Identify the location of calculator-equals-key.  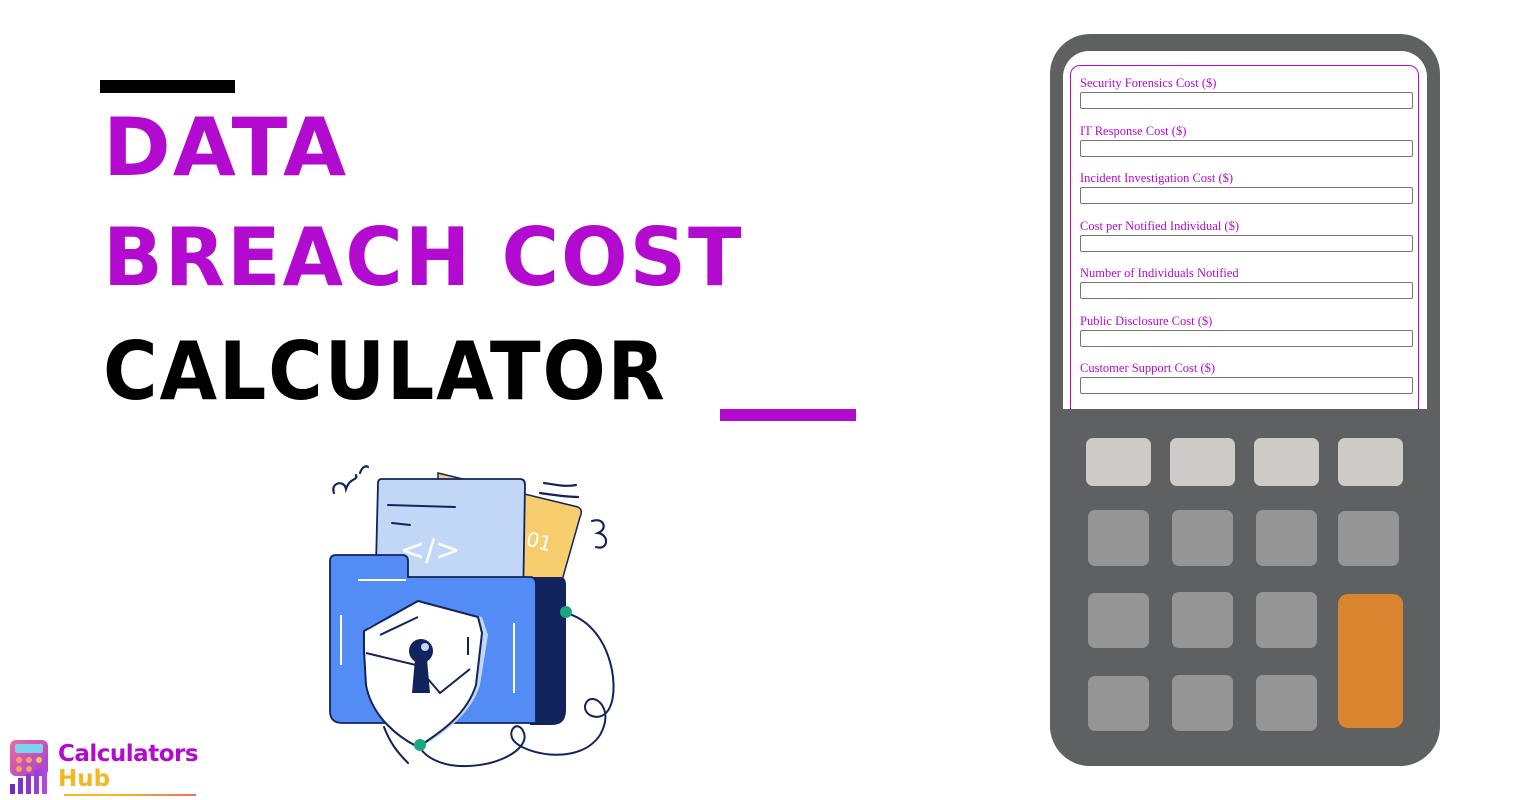
(1370, 661).